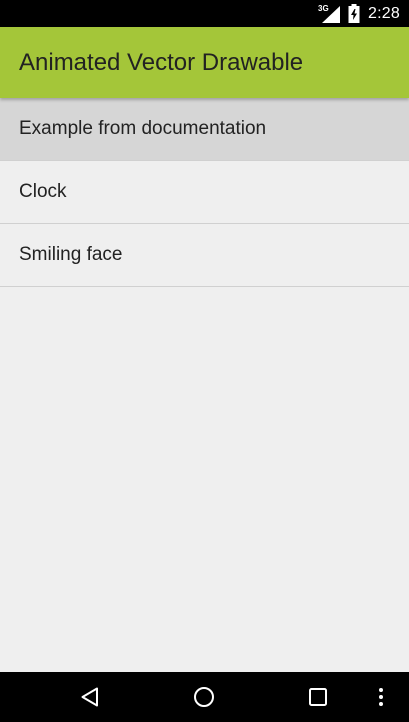 This screenshot has height=722, width=409. What do you see at coordinates (161, 62) in the screenshot?
I see `app-title: Animated Vector Drawable` at bounding box center [161, 62].